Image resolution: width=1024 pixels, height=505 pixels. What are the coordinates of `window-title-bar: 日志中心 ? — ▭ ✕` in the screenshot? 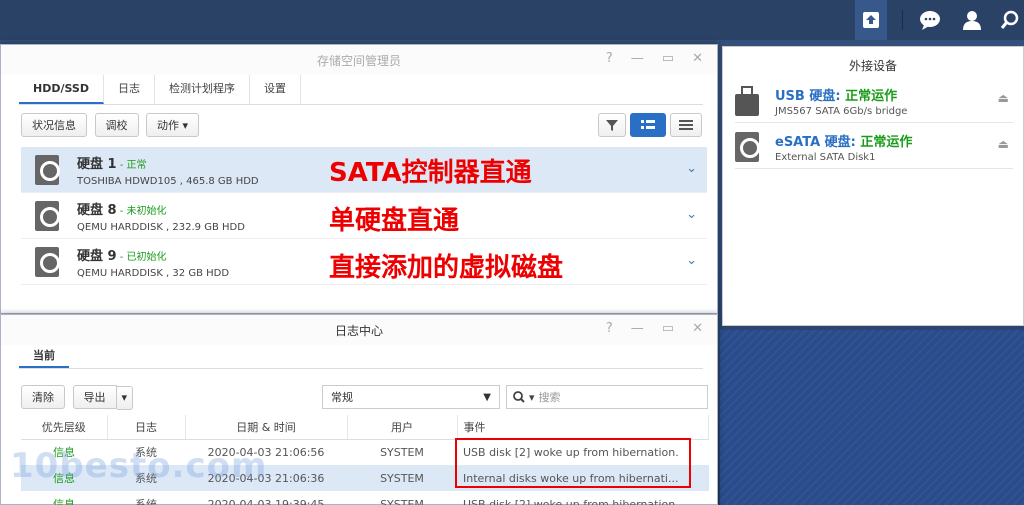 It's located at (359, 330).